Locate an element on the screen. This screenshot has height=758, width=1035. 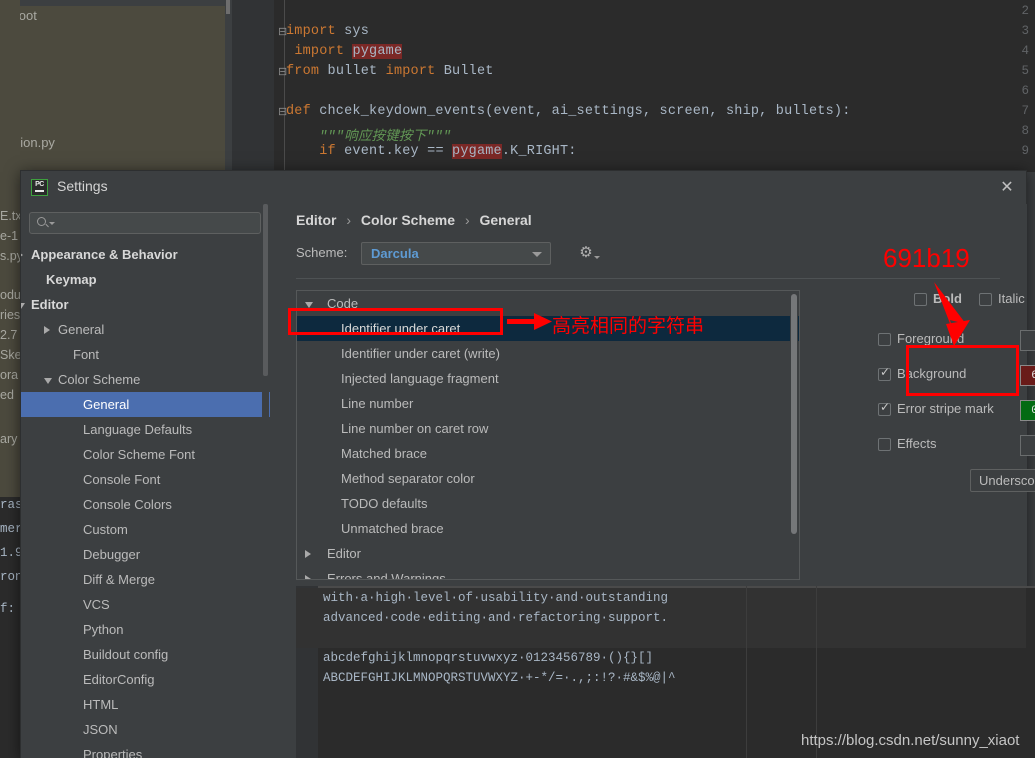
list-item: Code is located at coordinates (548, 303).